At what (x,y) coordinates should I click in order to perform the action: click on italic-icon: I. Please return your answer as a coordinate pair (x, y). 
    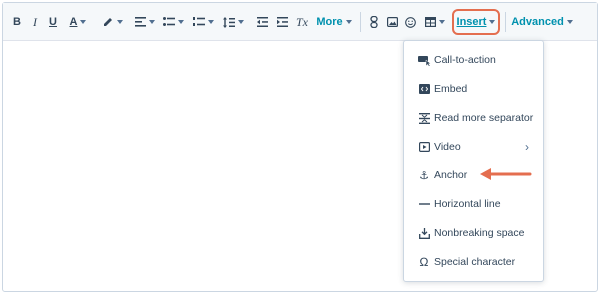
    Looking at the image, I should click on (35, 21).